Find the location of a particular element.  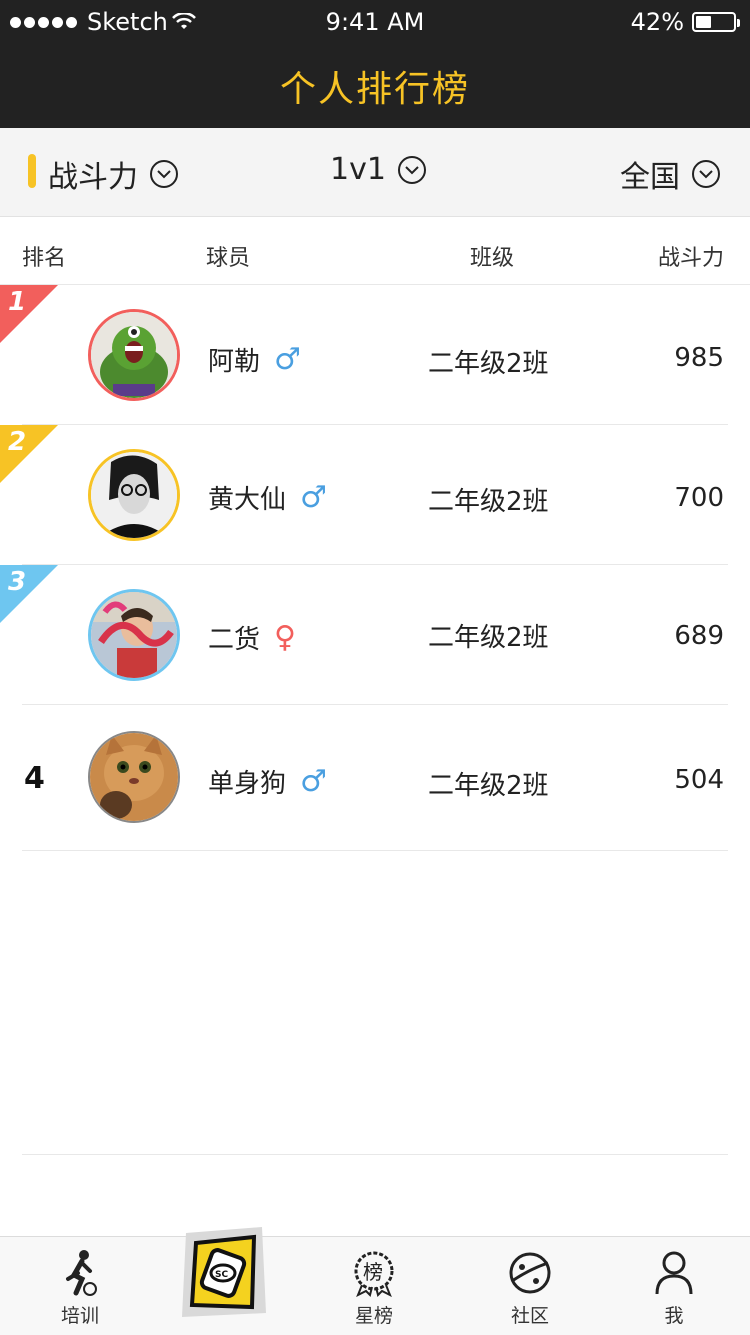

player-score: 700 is located at coordinates (699, 498).